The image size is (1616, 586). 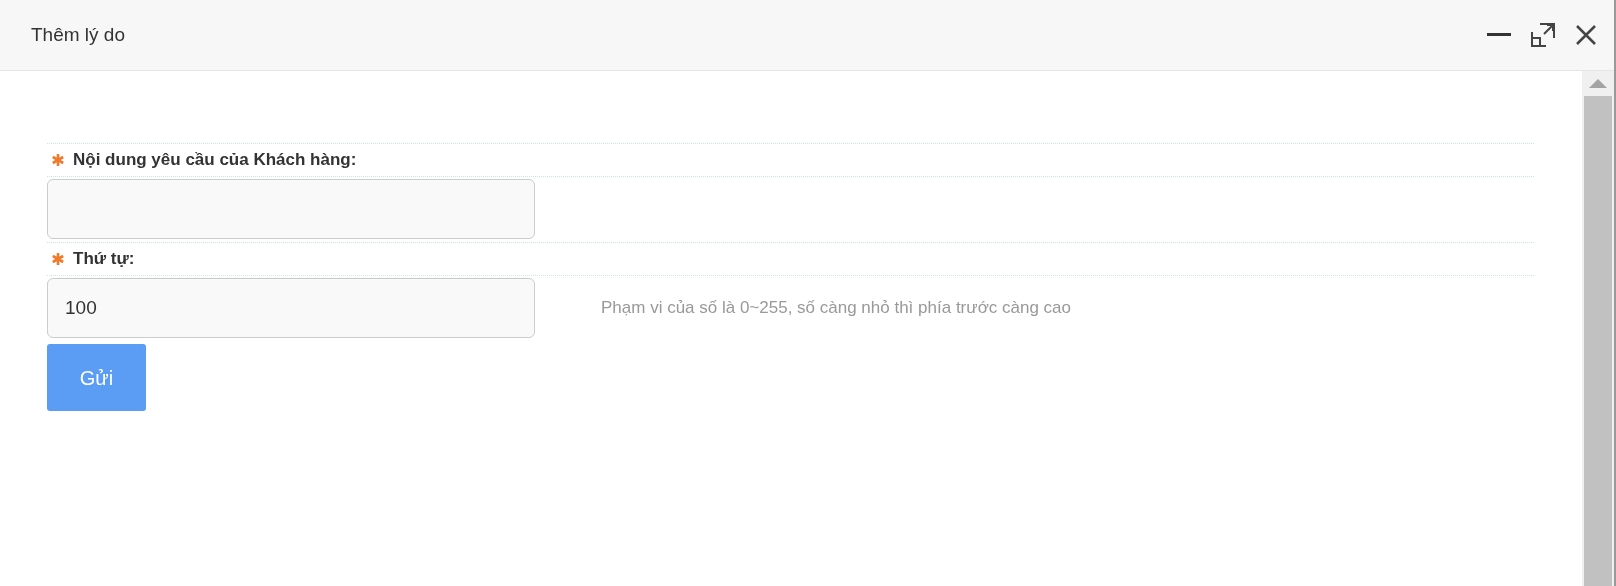 I want to click on scrollbar-thumb, so click(x=1598, y=341).